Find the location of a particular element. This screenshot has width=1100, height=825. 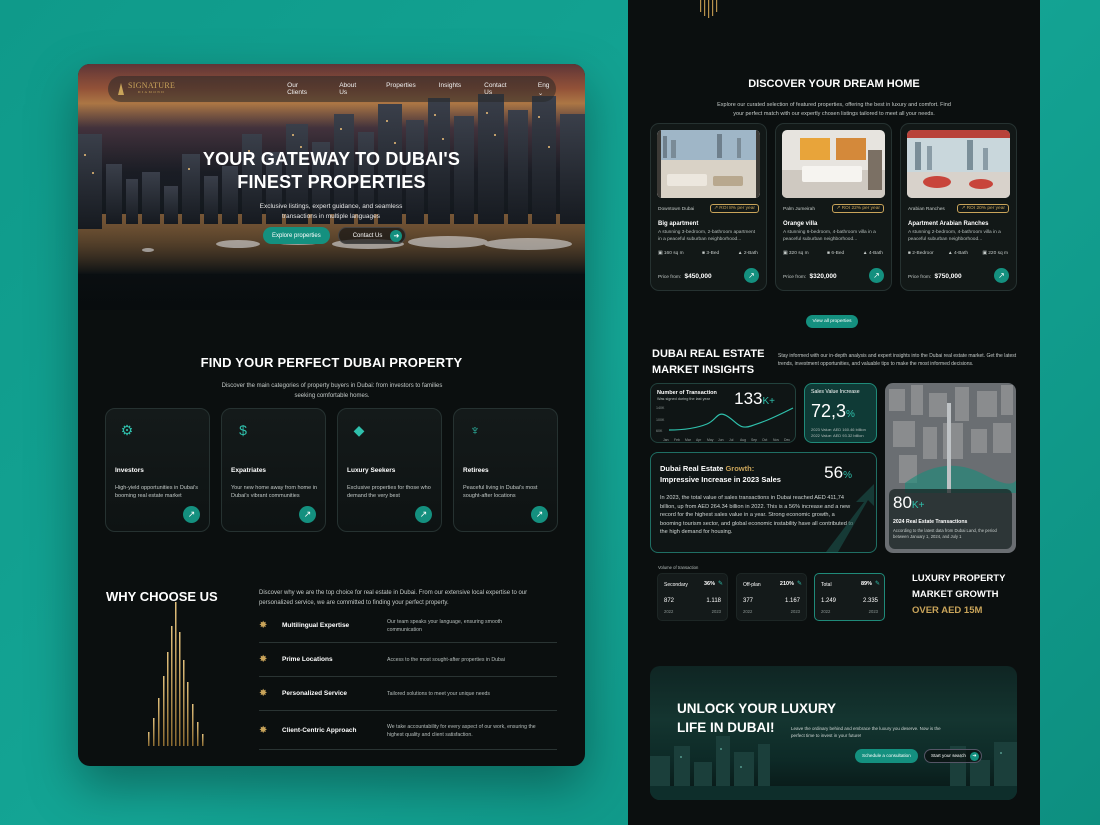

market-insights-title-line-2: MARKET INSIGHTS is located at coordinates (703, 370).